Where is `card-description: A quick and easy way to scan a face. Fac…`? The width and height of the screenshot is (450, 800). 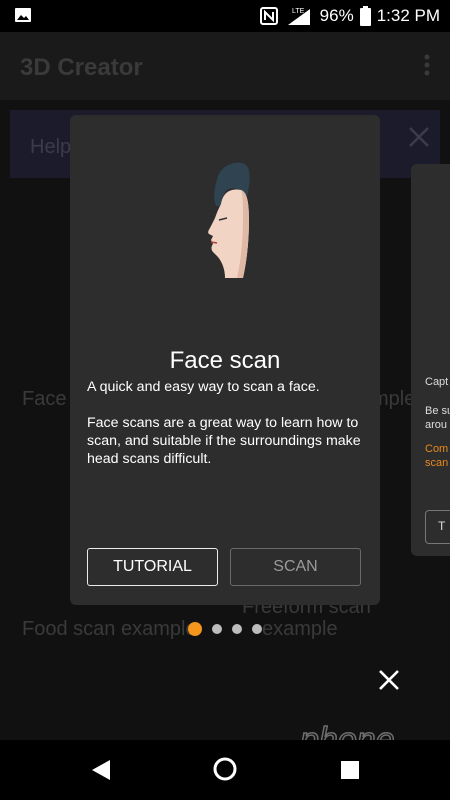
card-description: A quick and easy way to scan a face. Fac… is located at coordinates (232, 432).